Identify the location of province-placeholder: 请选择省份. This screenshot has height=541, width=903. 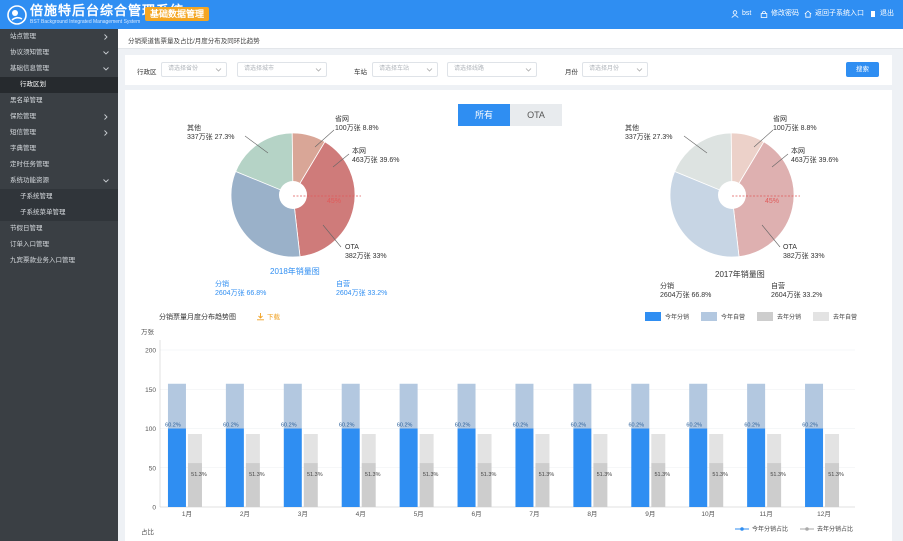
(183, 69).